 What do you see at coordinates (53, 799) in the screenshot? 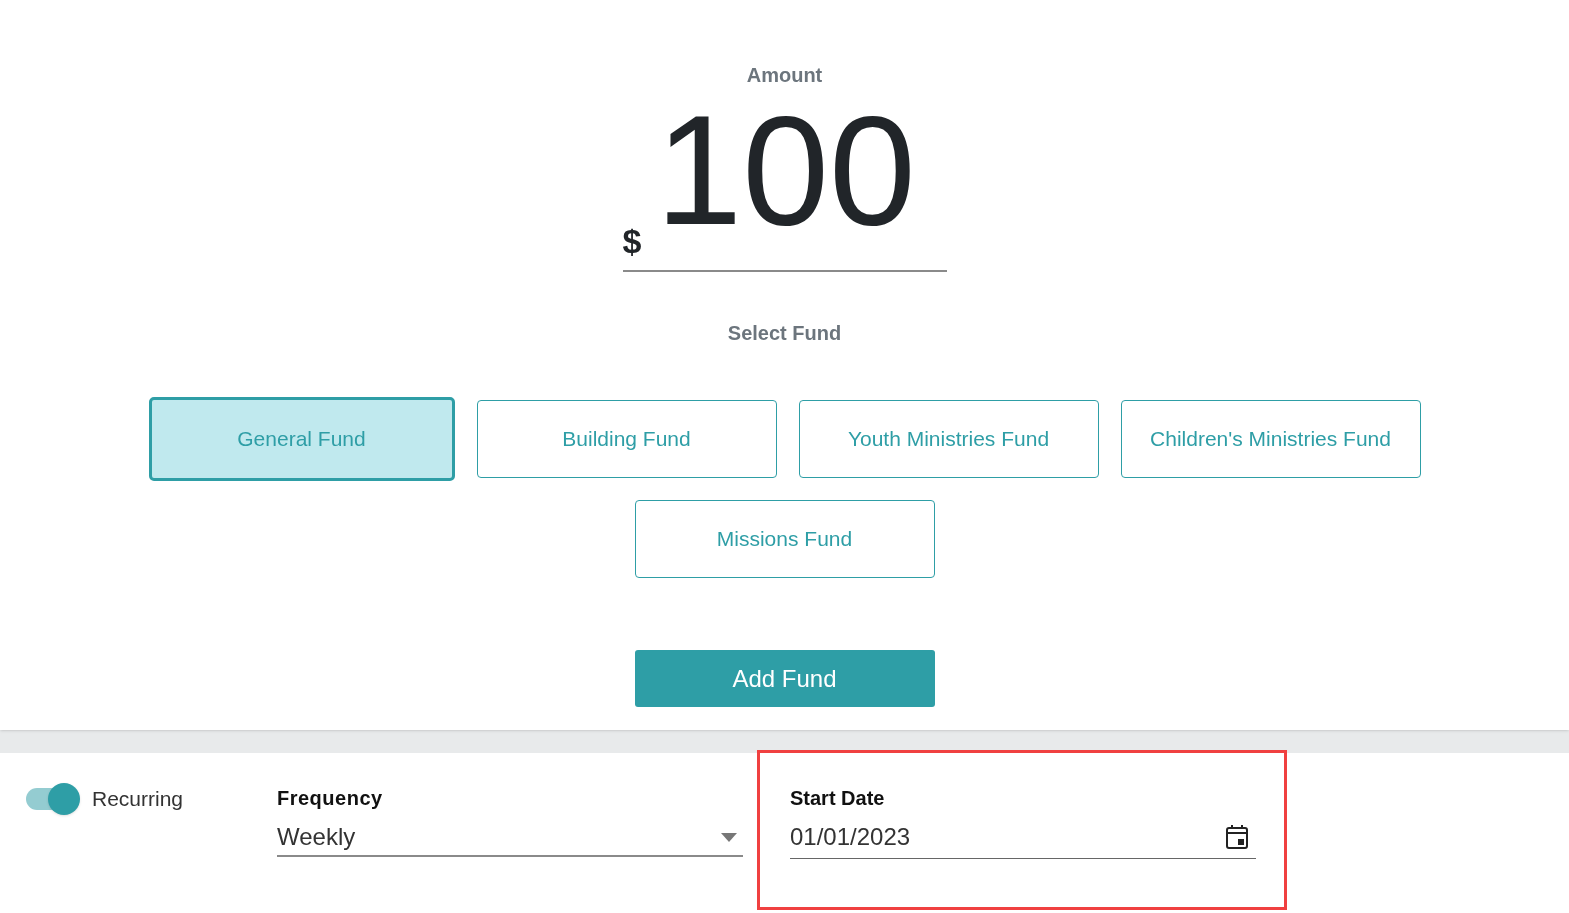
I see `recurring-toggle` at bounding box center [53, 799].